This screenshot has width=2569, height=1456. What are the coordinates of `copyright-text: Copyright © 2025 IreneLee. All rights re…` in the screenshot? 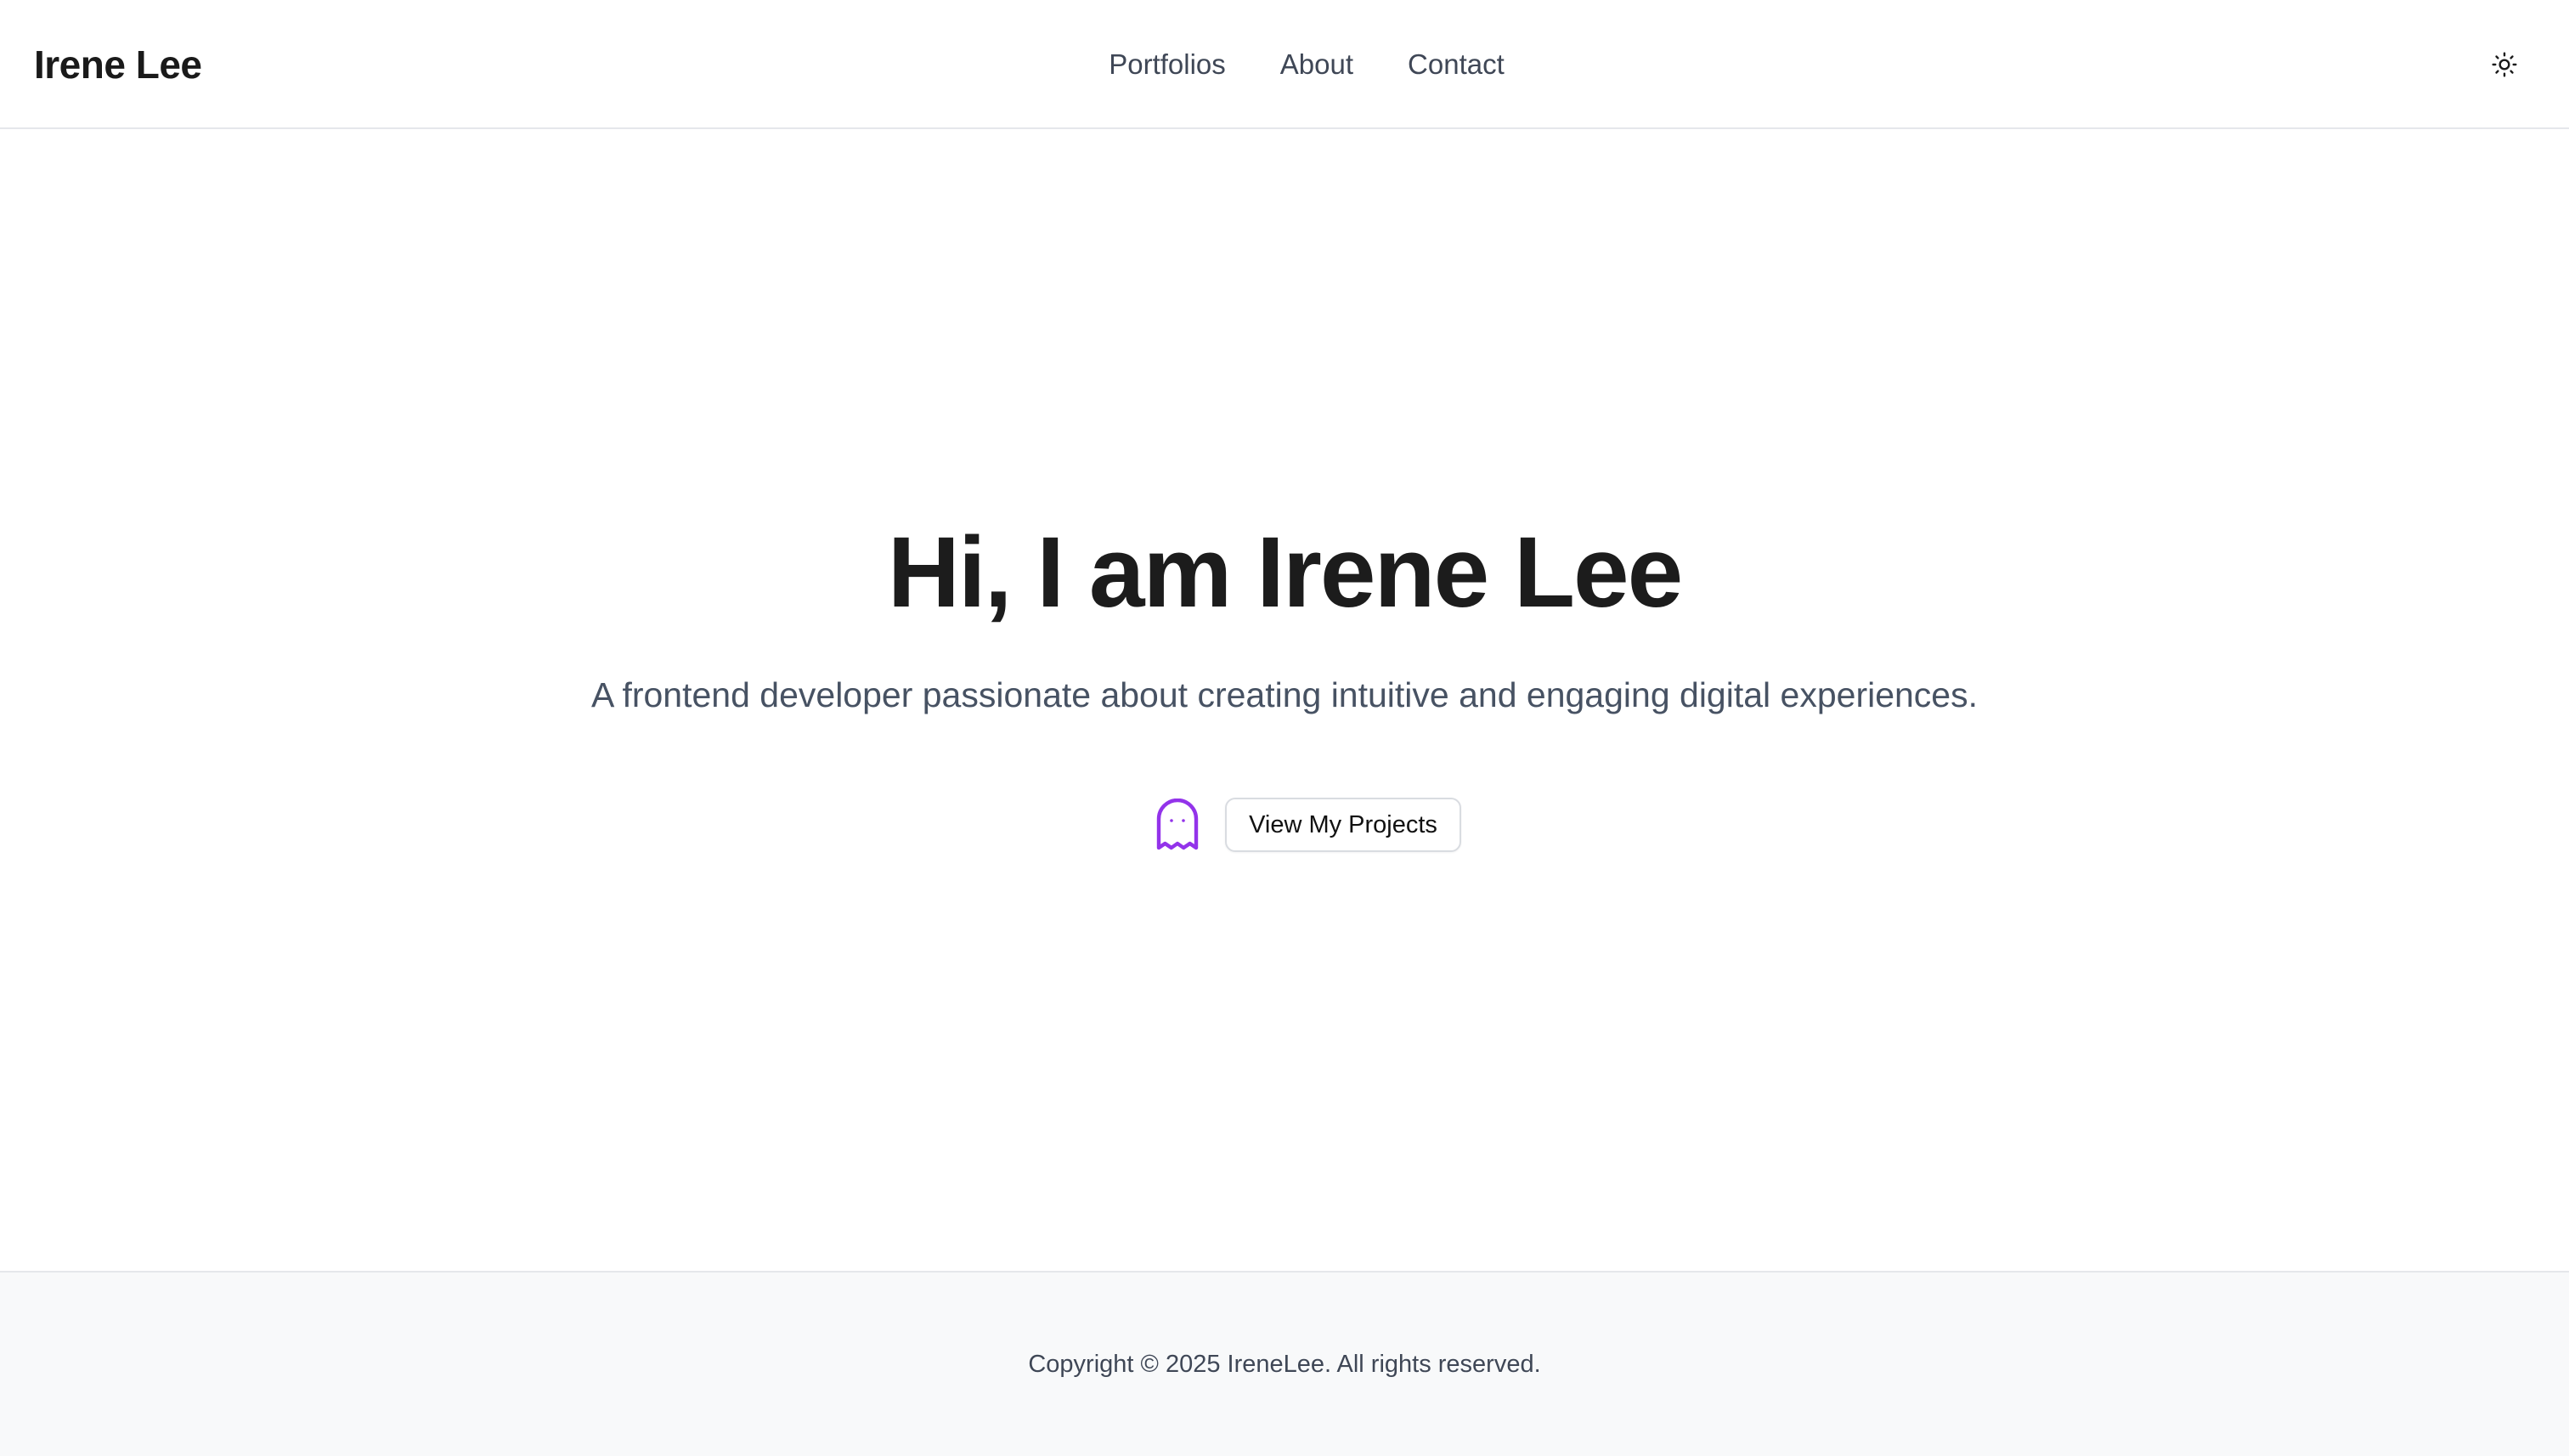 It's located at (1284, 1365).